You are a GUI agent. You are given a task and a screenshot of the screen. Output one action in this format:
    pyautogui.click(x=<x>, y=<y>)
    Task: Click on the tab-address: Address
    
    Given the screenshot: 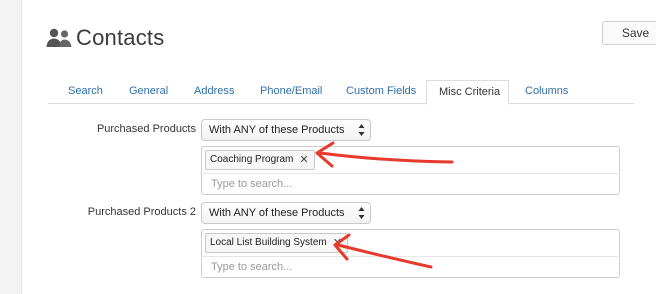 What is the action you would take?
    pyautogui.click(x=214, y=92)
    